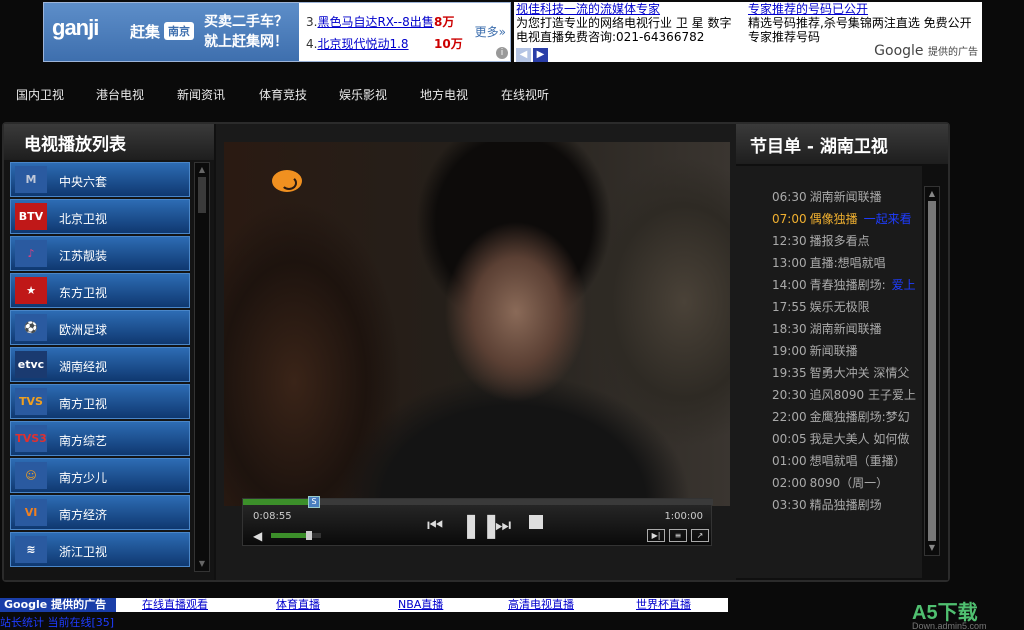 This screenshot has height=630, width=1024. I want to click on program-item: 00:05 我是大美人 如何做, so click(829, 439).